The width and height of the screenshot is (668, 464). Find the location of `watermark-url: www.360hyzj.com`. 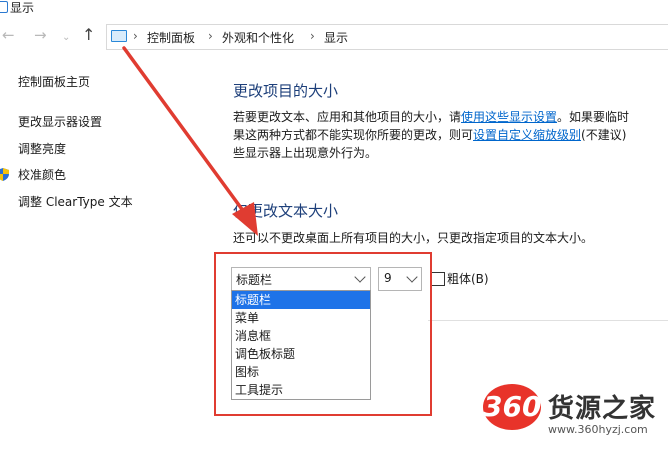

watermark-url: www.360hyzj.com is located at coordinates (598, 429).